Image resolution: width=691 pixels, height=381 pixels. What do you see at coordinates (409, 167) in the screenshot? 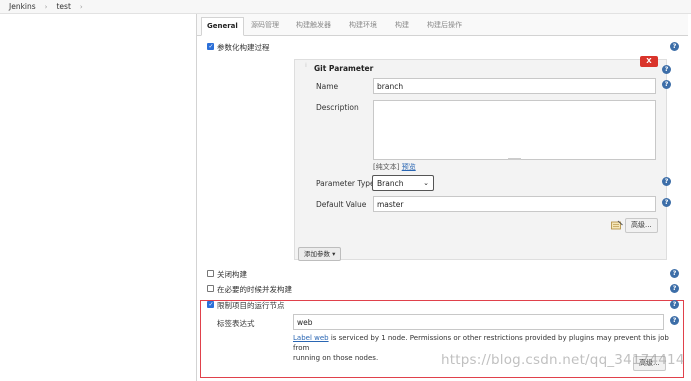
I see `preview-link: 预览` at bounding box center [409, 167].